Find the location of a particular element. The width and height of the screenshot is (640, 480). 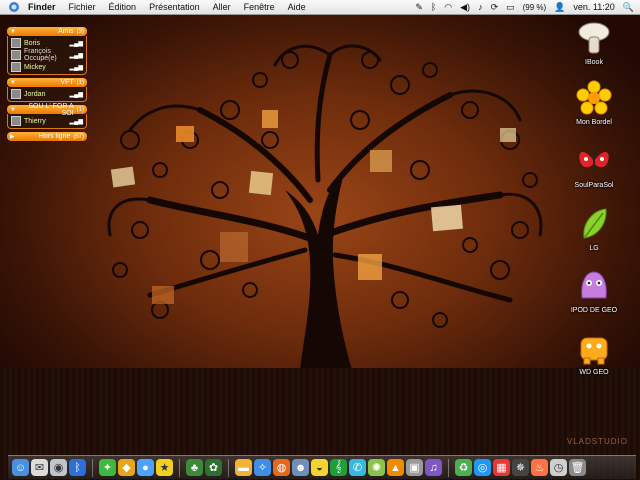

tree-icon: ♣ is located at coordinates (194, 467).